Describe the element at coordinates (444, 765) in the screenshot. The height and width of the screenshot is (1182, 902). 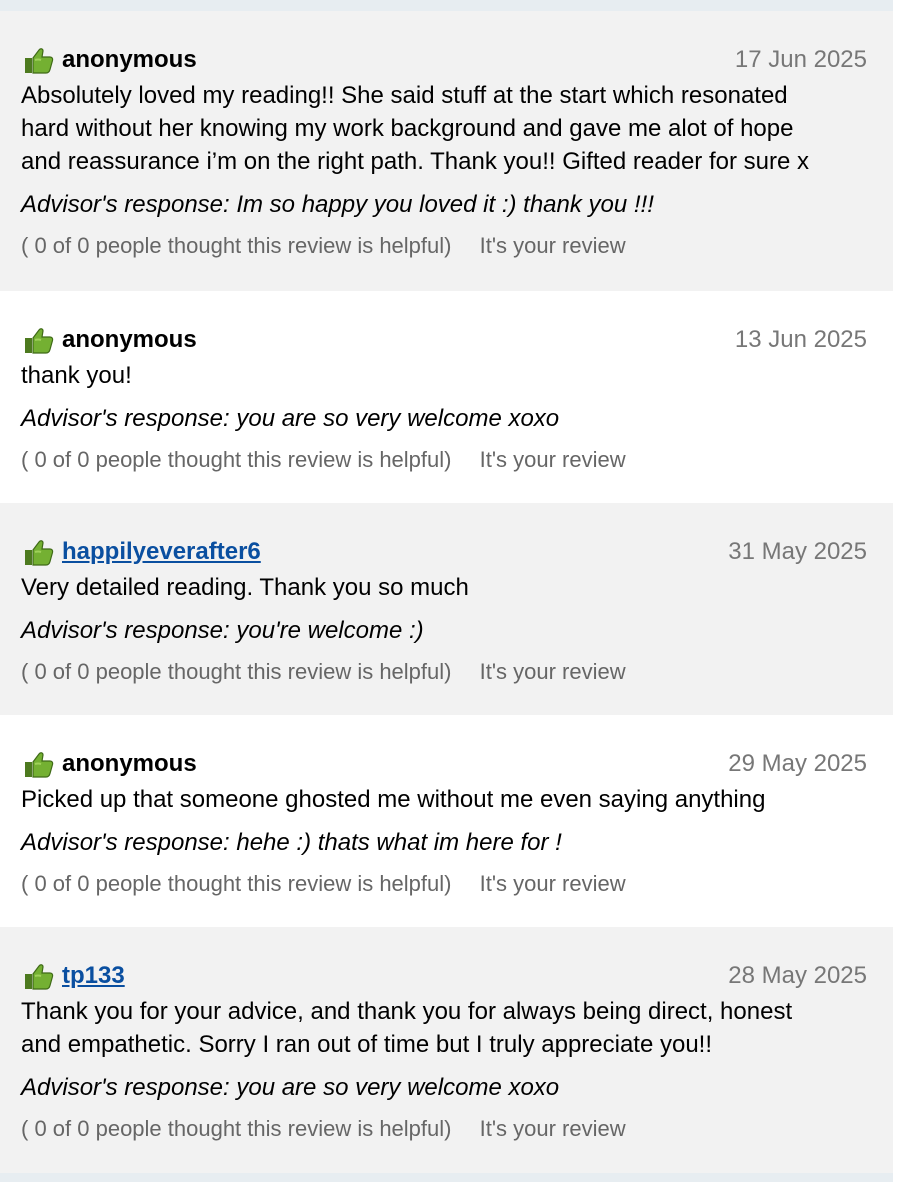
I see `review-header: anonymous 29 May 2025` at that location.